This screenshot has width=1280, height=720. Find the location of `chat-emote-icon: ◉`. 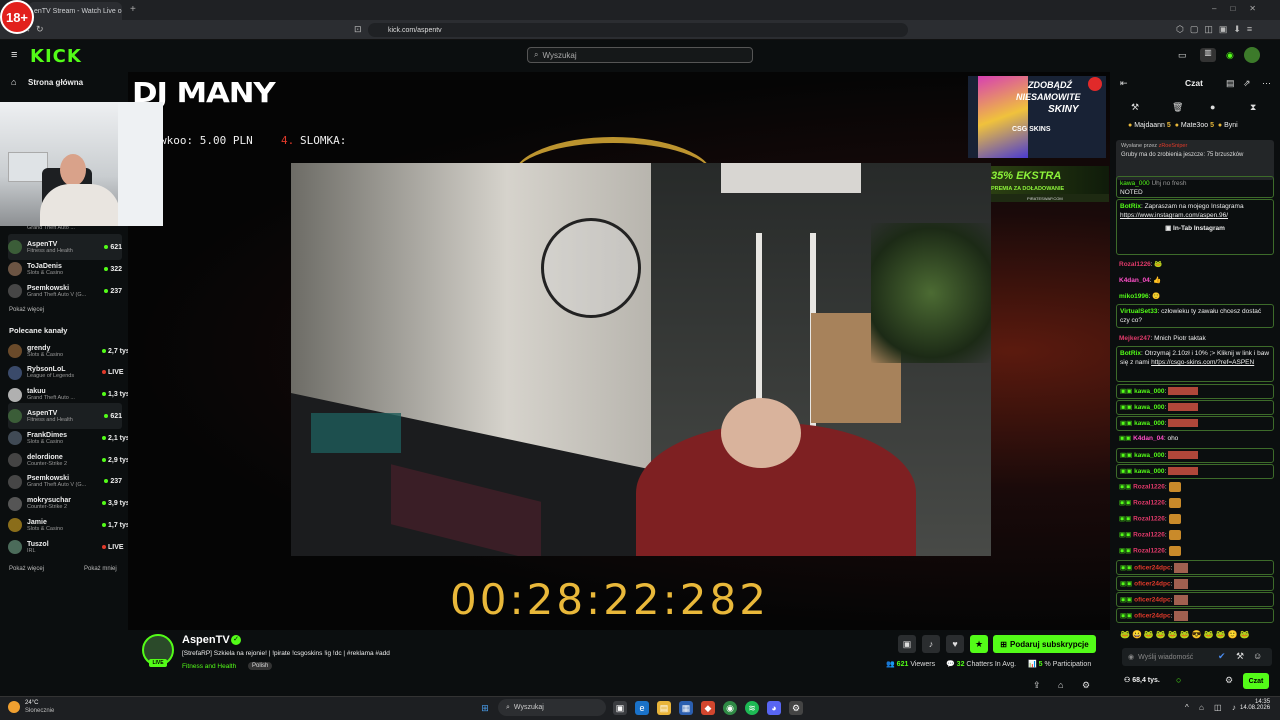

chat-emote-icon: ◉ is located at coordinates (1131, 657).